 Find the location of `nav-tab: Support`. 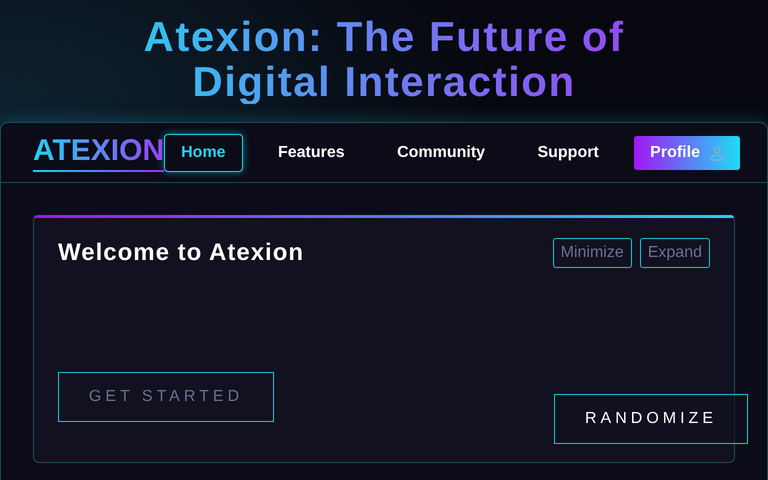

nav-tab: Support is located at coordinates (568, 153).